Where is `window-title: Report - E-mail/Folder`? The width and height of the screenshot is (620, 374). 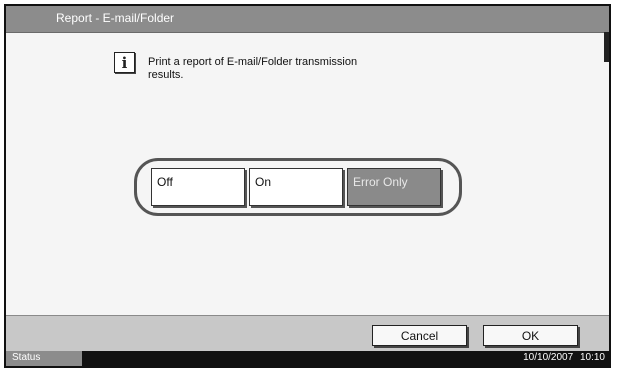
window-title: Report - E-mail/Folder is located at coordinates (115, 18).